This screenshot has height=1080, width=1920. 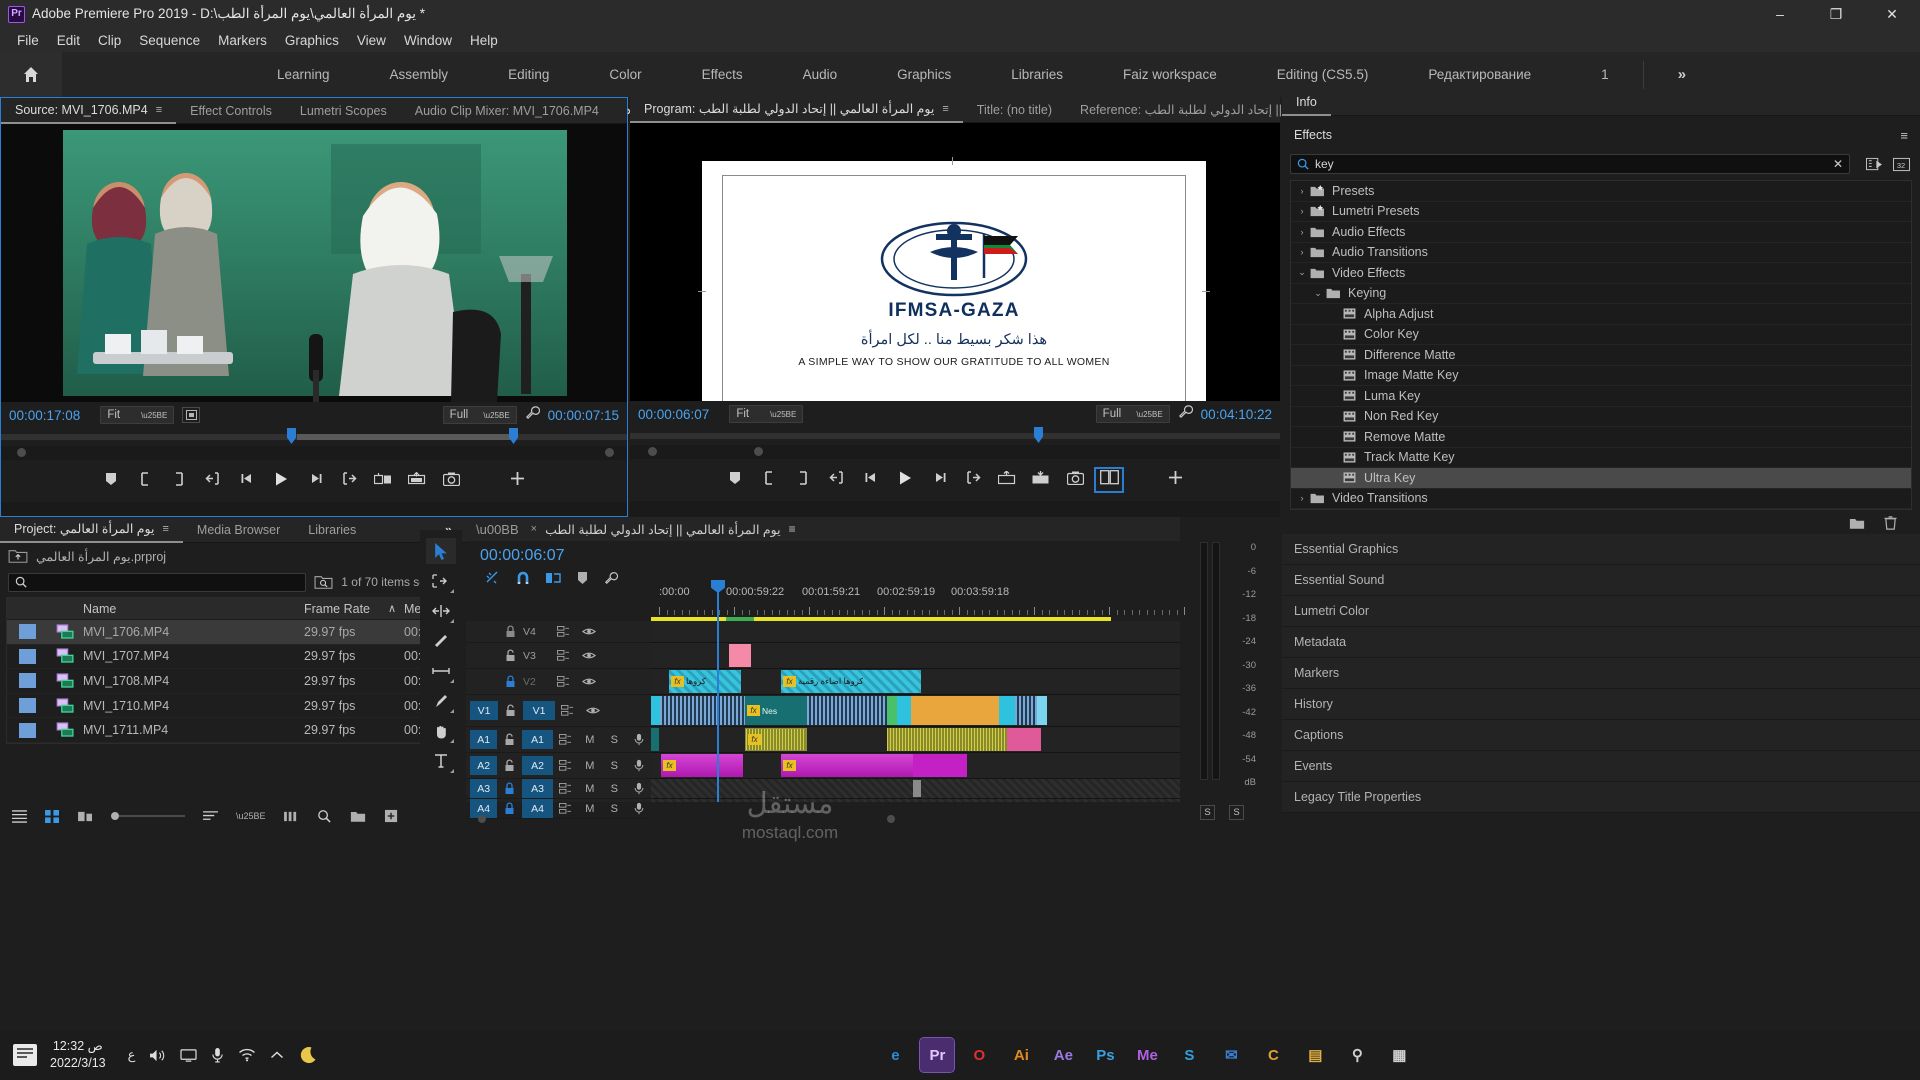 I want to click on effect-item-audio-effects: › Audio Effects, so click(x=1601, y=232).